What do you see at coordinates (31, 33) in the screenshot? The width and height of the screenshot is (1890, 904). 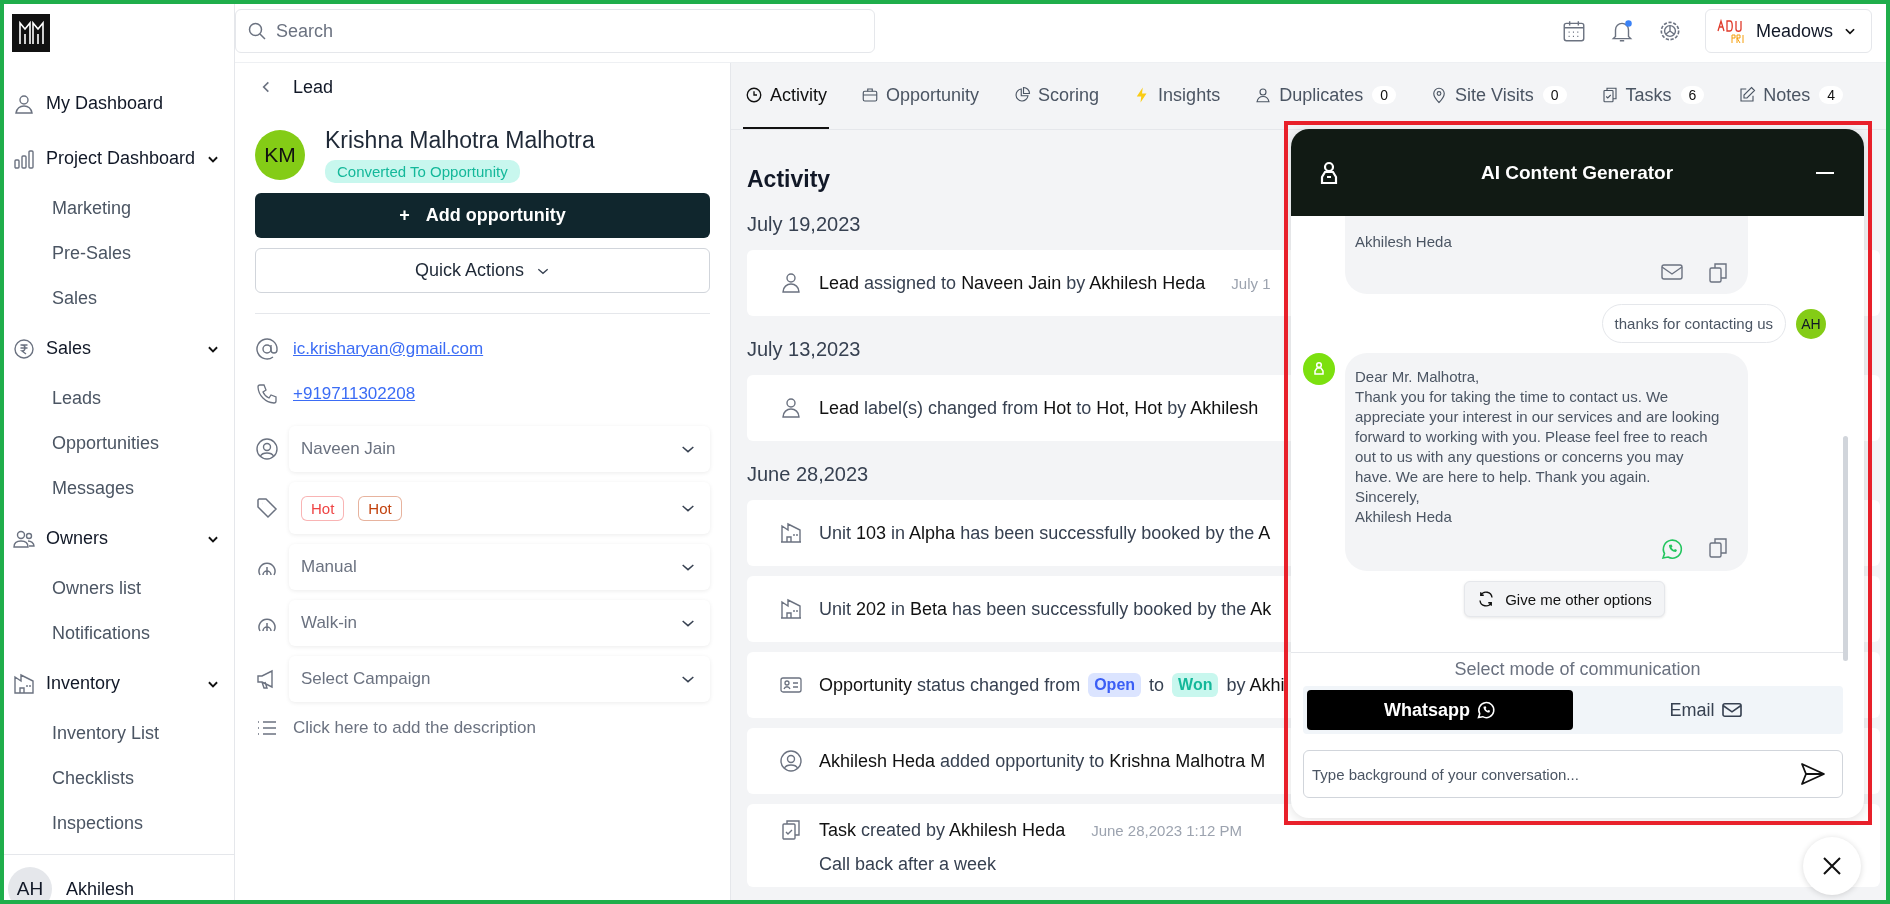 I see `brand-logo-icon` at bounding box center [31, 33].